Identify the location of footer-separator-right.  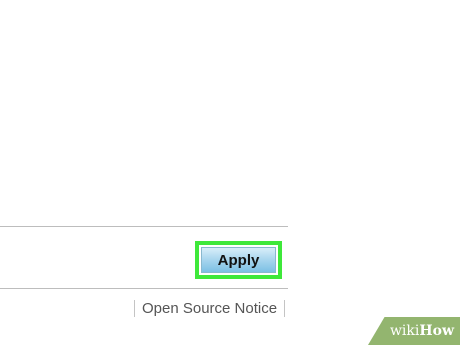
(285, 308).